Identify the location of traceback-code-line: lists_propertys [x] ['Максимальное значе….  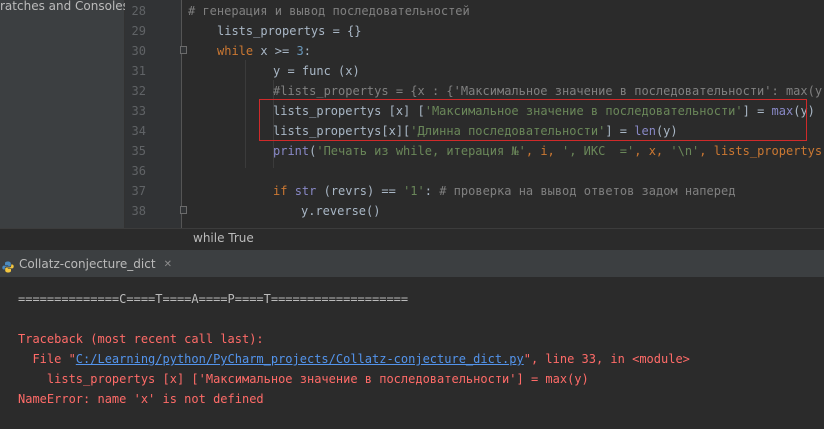
(303, 379).